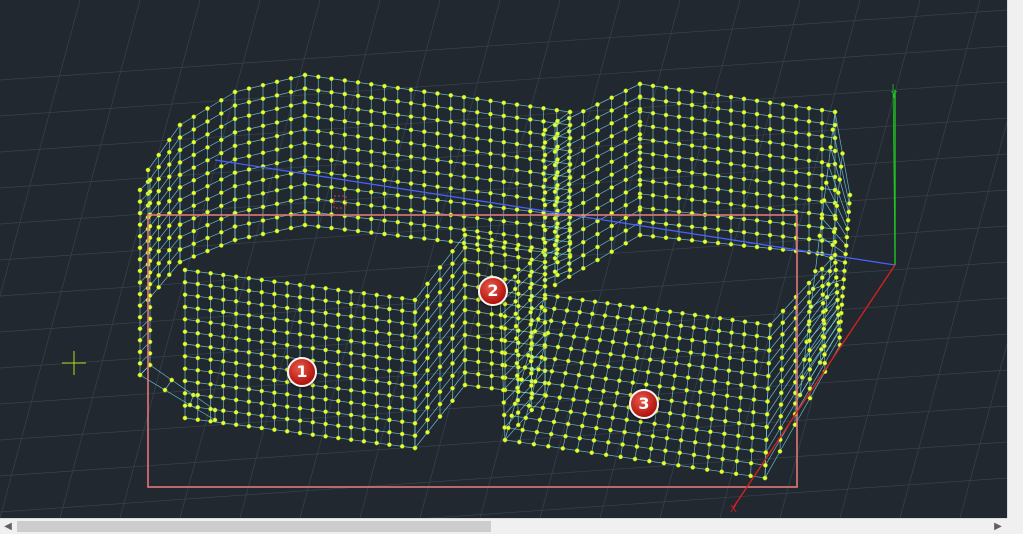 Image resolution: width=1023 pixels, height=534 pixels. I want to click on scrollbar-corner, so click(1015, 526).